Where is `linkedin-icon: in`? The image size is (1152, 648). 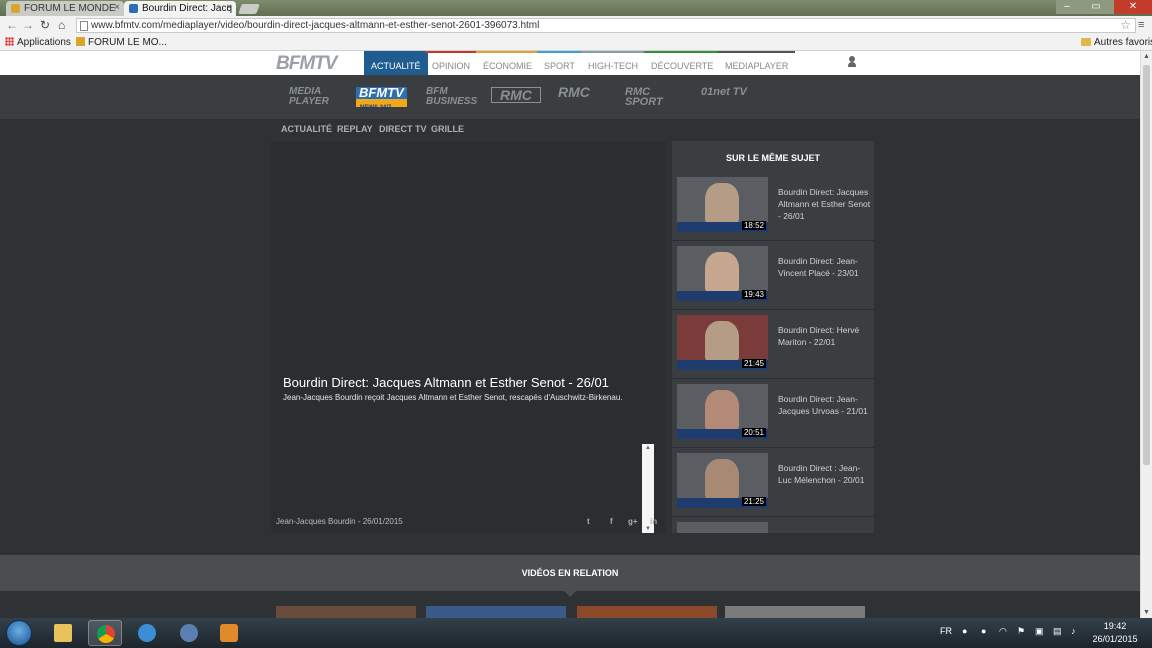
linkedin-icon: in is located at coordinates (653, 521).